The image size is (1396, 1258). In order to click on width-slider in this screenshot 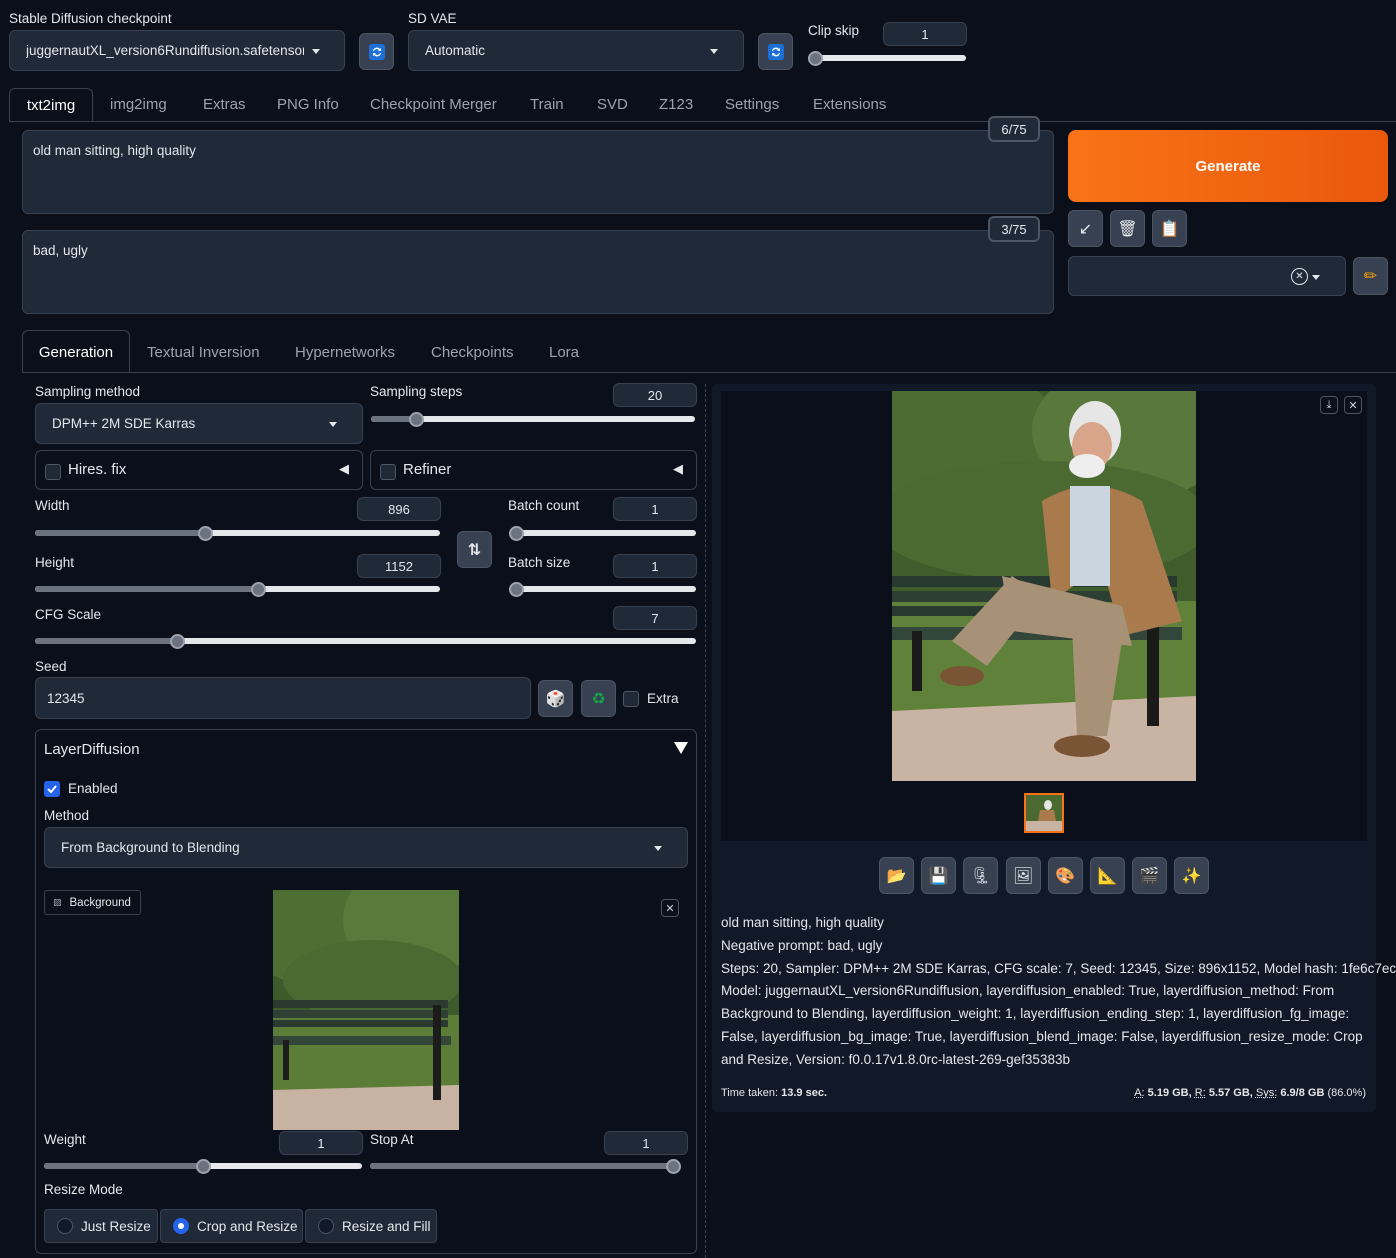, I will do `click(237, 533)`.